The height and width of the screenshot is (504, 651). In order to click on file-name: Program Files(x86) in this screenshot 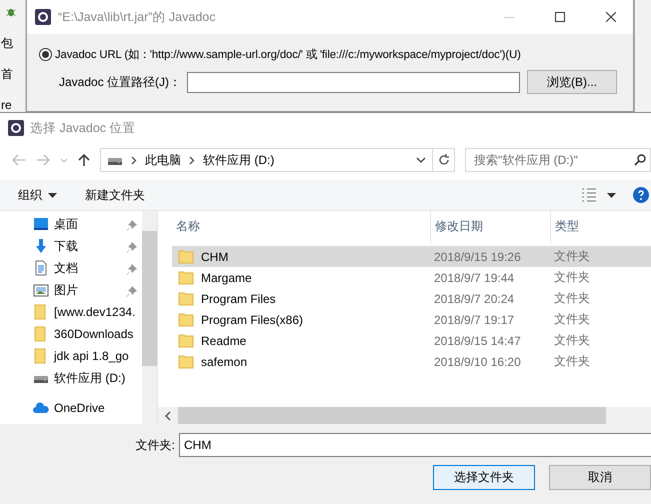, I will do `click(252, 319)`.